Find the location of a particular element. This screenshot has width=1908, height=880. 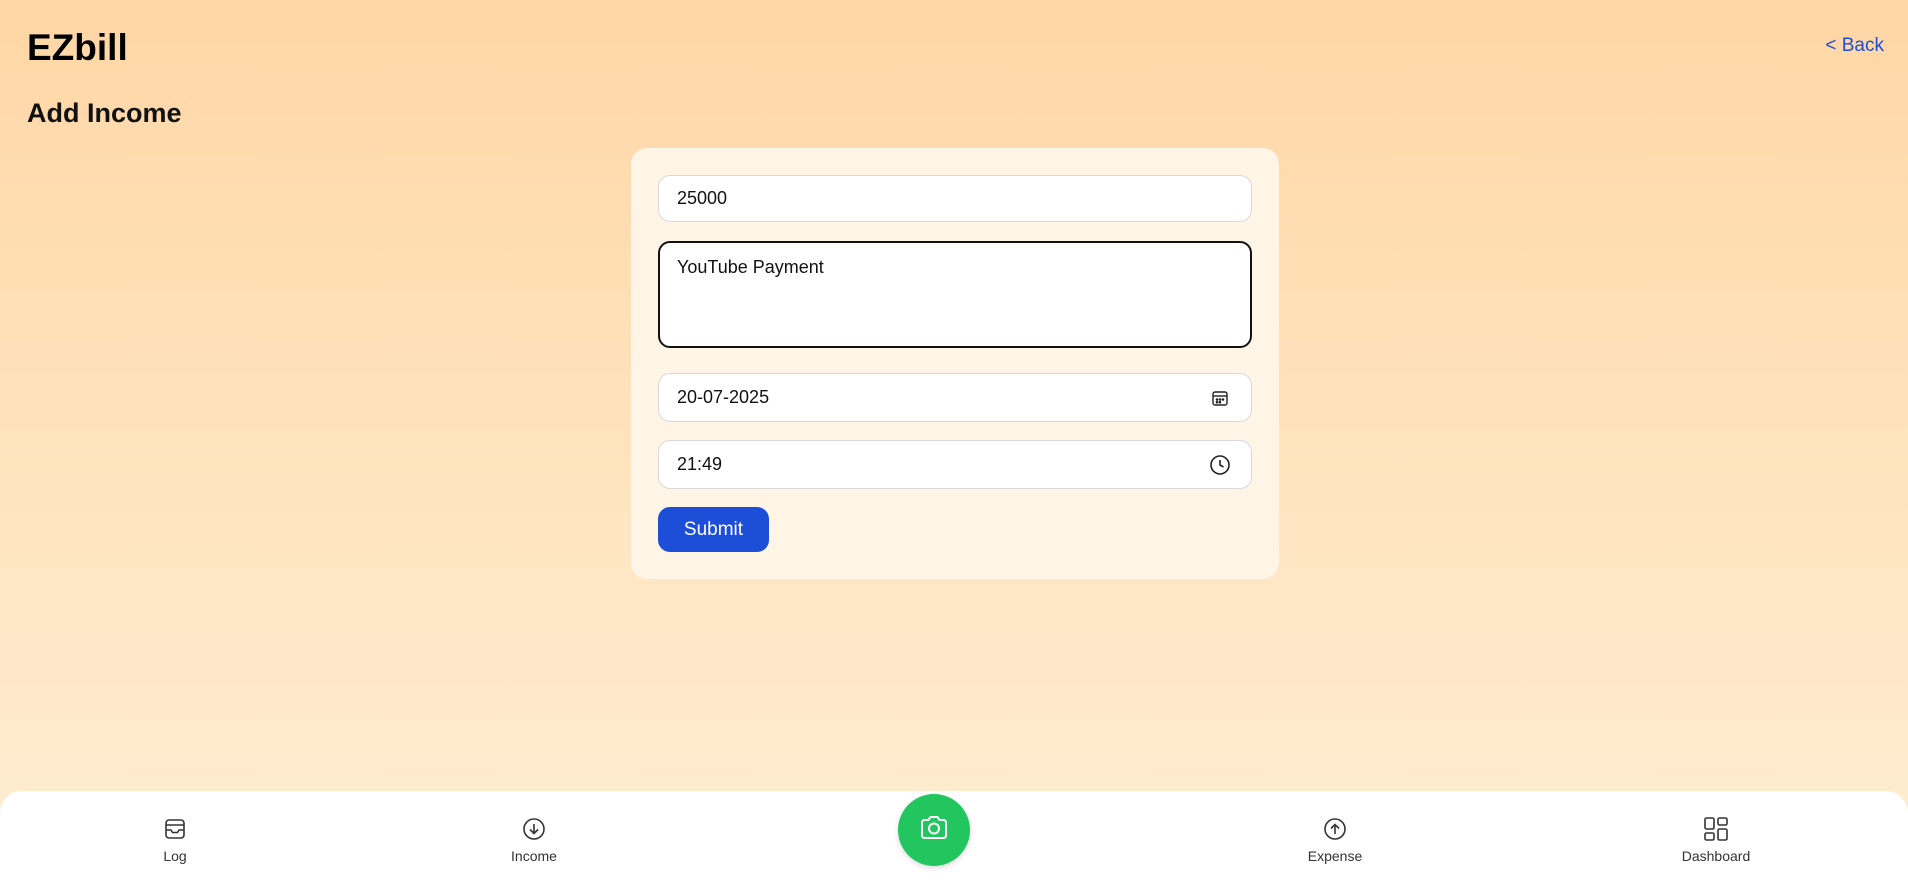

nav-item-log: Log is located at coordinates (175, 839).